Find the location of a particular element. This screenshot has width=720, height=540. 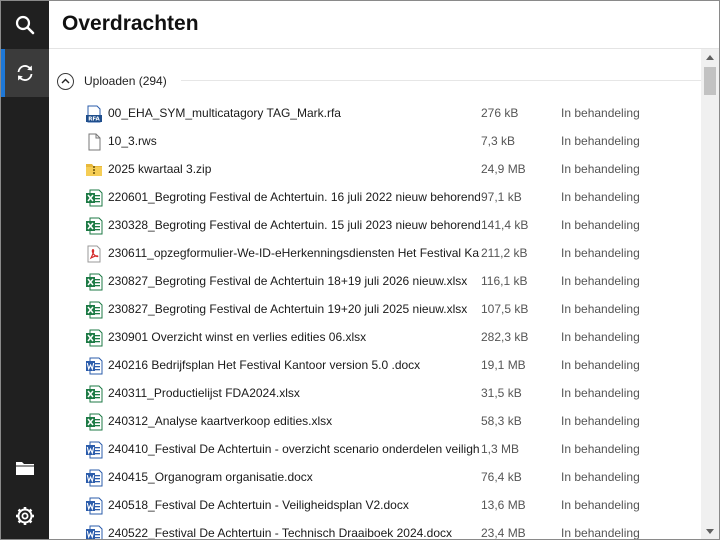

file-size: 31,5 kB is located at coordinates (501, 393).